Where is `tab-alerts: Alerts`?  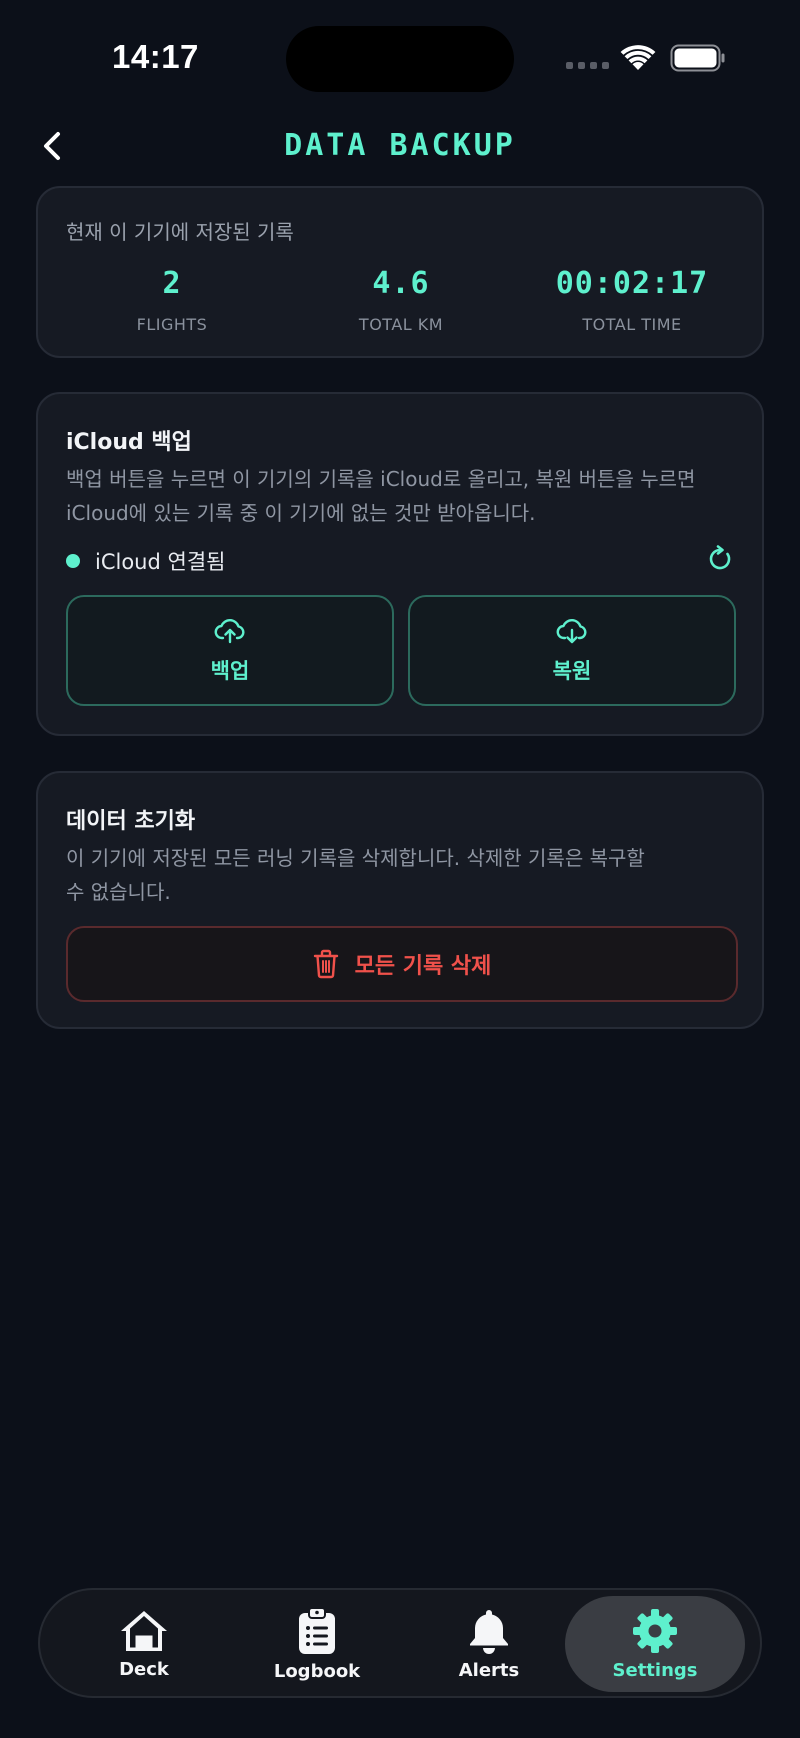
tab-alerts: Alerts is located at coordinates (489, 1644).